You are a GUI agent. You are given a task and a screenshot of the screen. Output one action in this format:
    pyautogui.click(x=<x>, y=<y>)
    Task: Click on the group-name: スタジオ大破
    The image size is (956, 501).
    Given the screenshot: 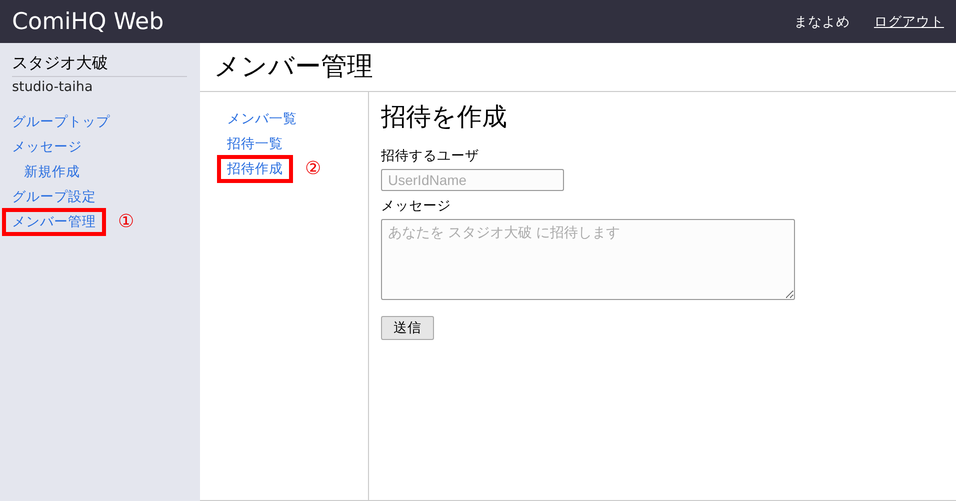 What is the action you would take?
    pyautogui.click(x=99, y=65)
    